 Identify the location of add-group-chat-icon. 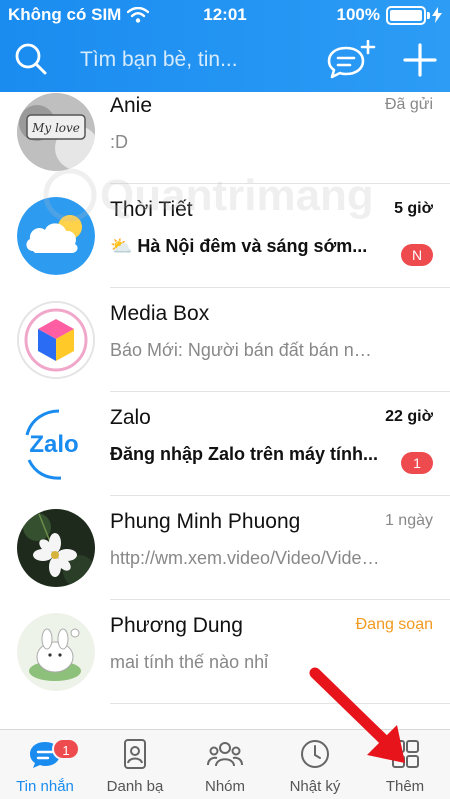
(351, 60).